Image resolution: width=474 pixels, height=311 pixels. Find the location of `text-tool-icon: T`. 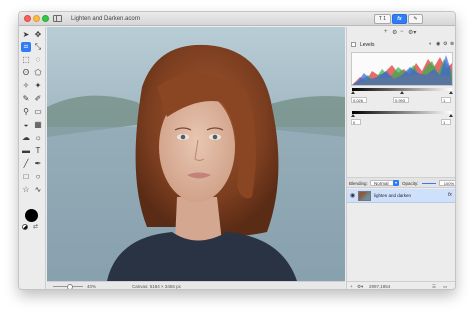

text-tool-icon: T is located at coordinates (38, 151).